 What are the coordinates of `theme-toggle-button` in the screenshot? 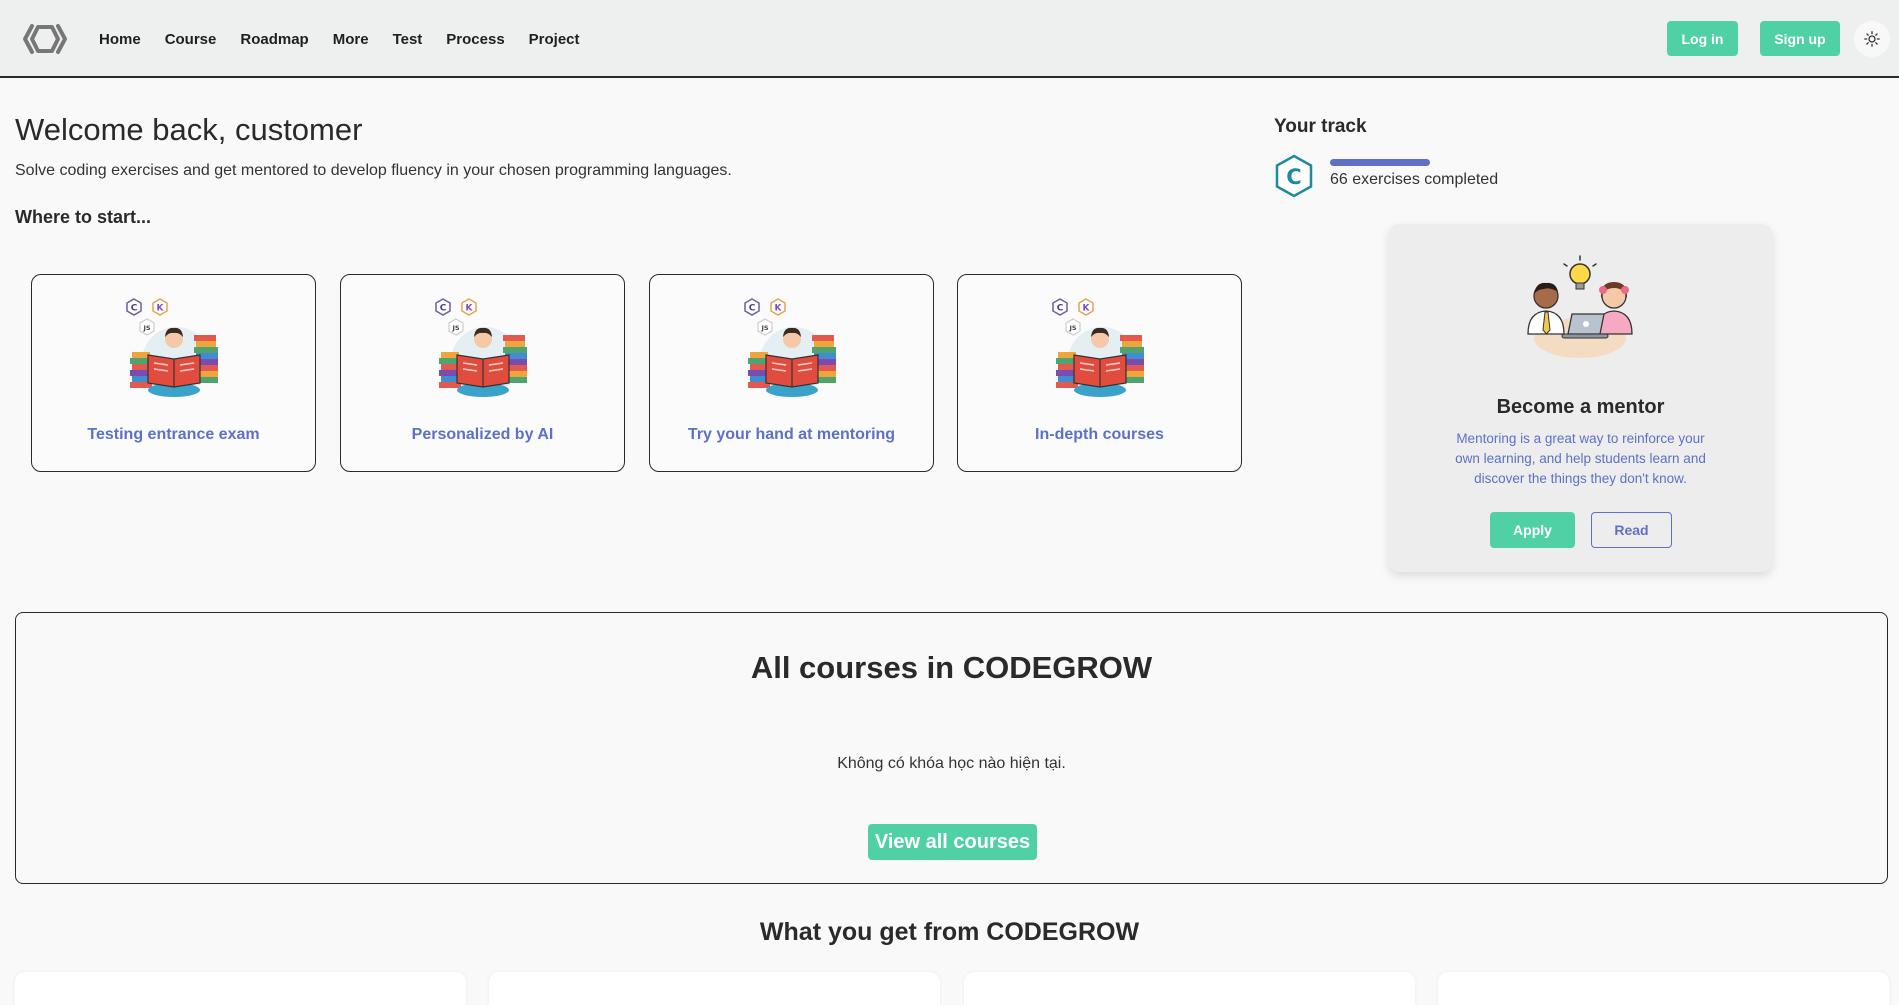 It's located at (1872, 39).